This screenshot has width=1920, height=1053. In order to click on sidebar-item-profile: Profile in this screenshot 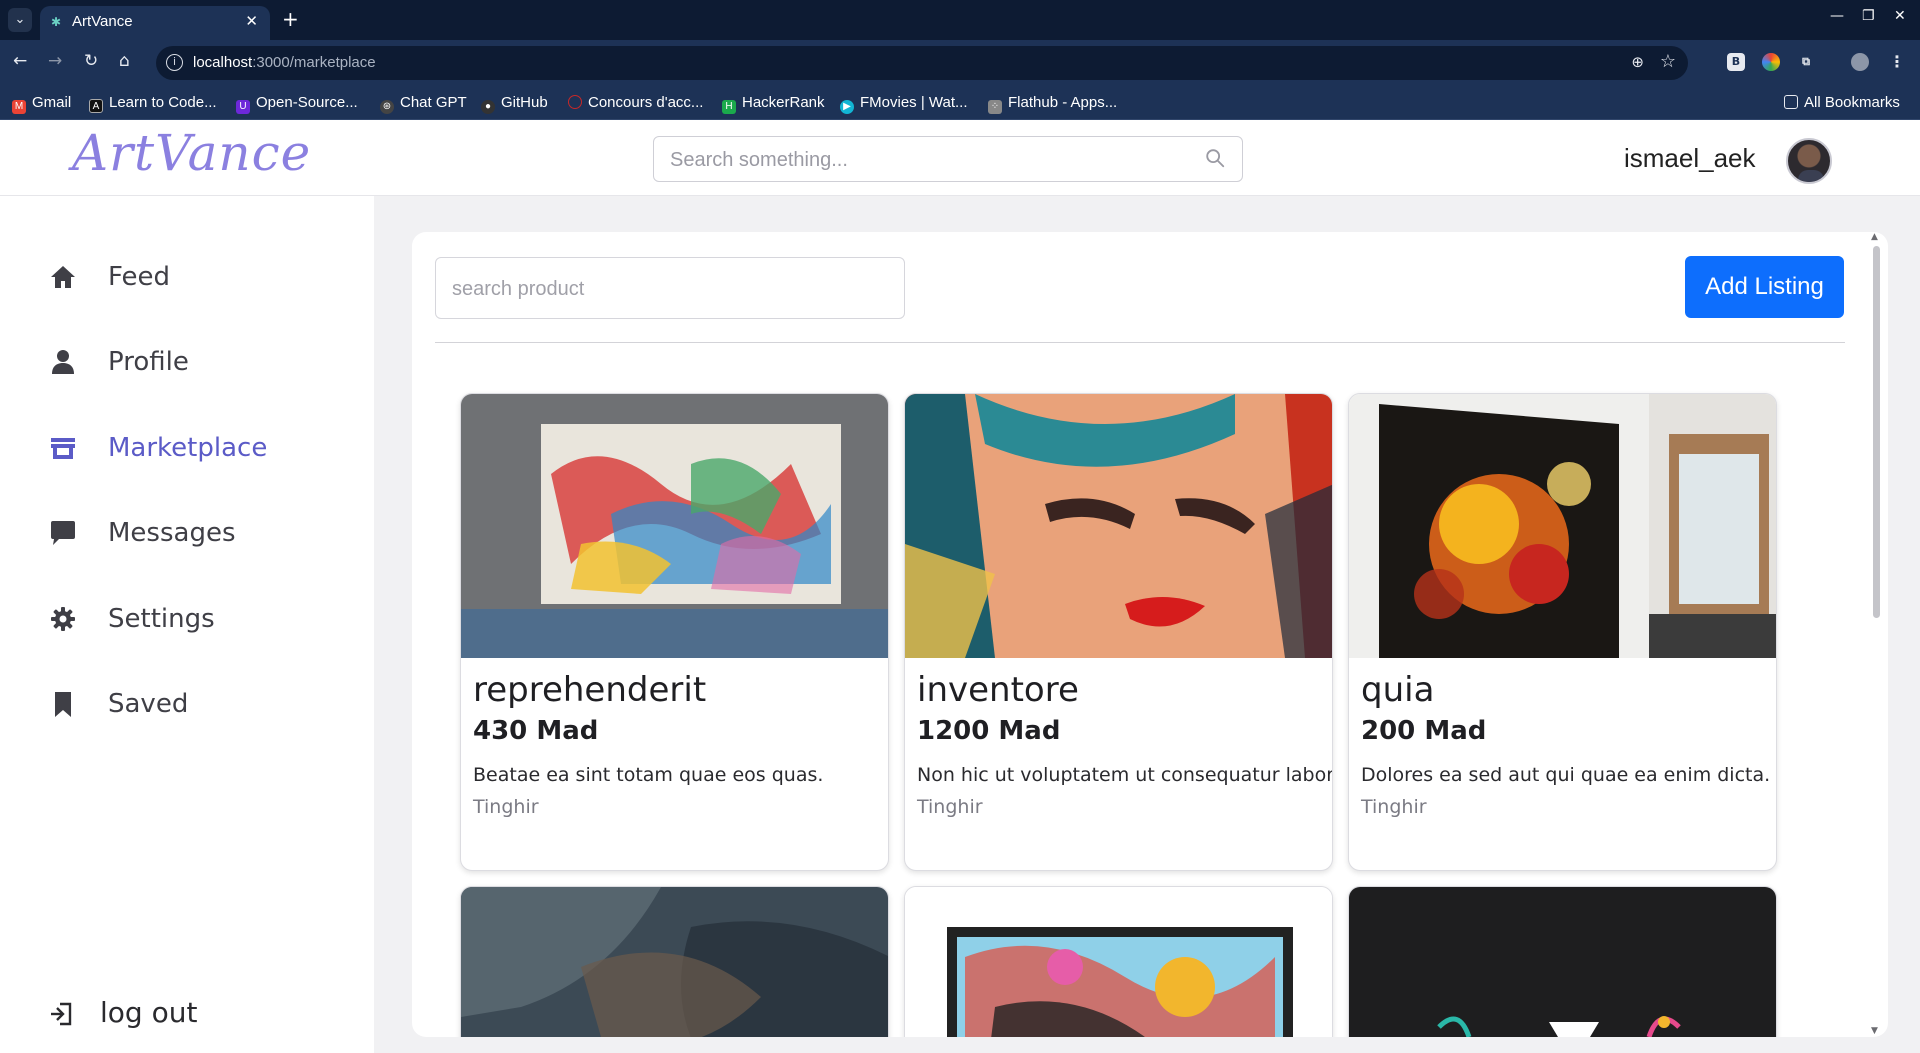, I will do `click(198, 363)`.